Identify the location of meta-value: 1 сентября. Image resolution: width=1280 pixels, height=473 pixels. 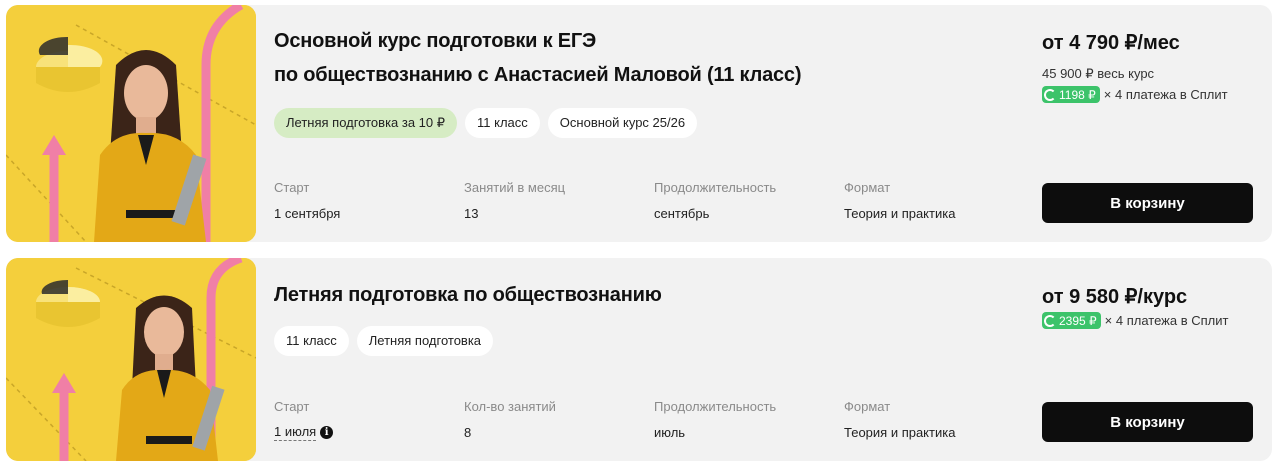
(307, 213).